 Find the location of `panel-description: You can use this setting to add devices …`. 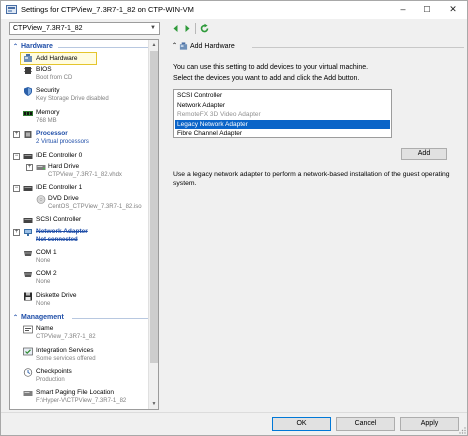

panel-description: You can use this setting to add devices … is located at coordinates (271, 67).